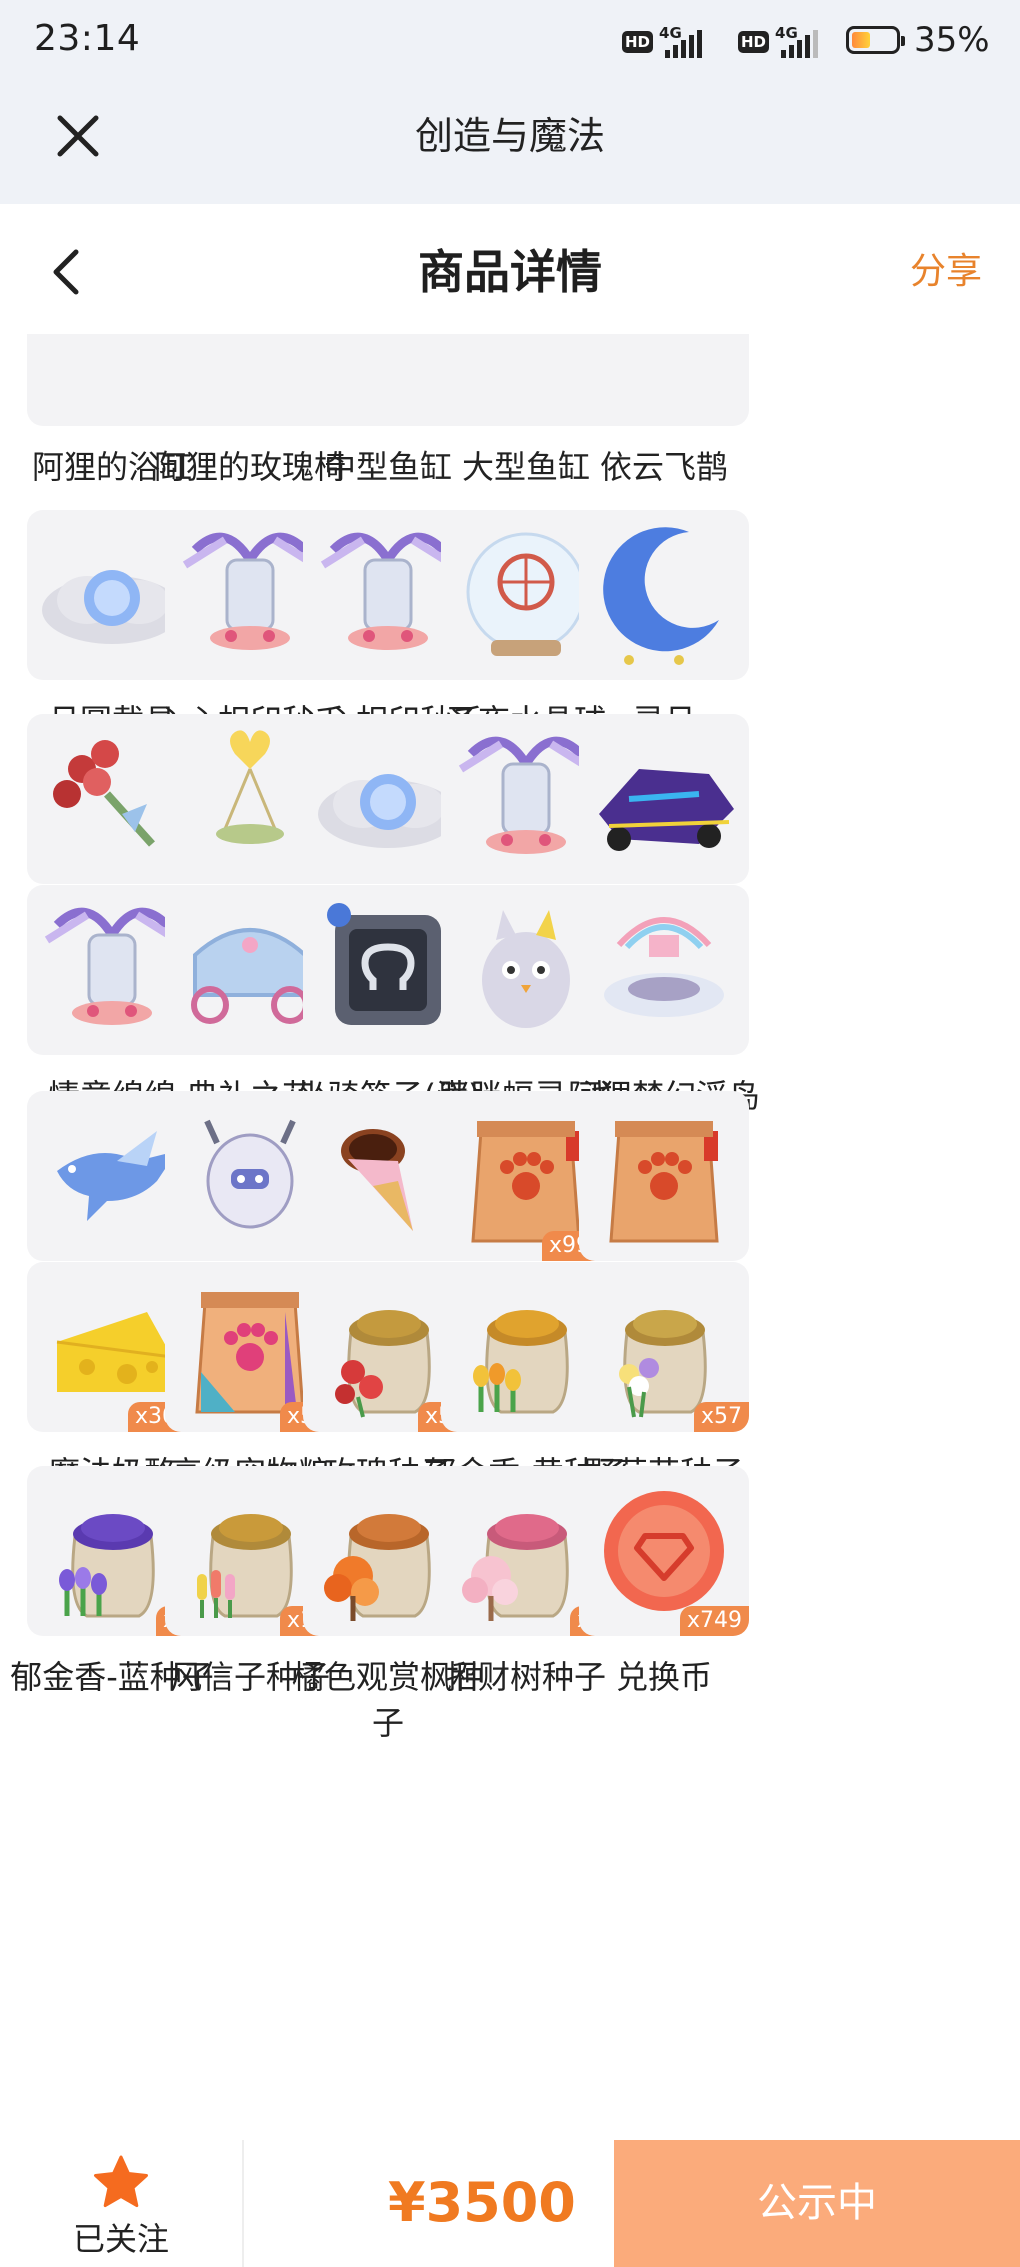 The image size is (1020, 2267). I want to click on quantity-badge: x749, so click(714, 1621).